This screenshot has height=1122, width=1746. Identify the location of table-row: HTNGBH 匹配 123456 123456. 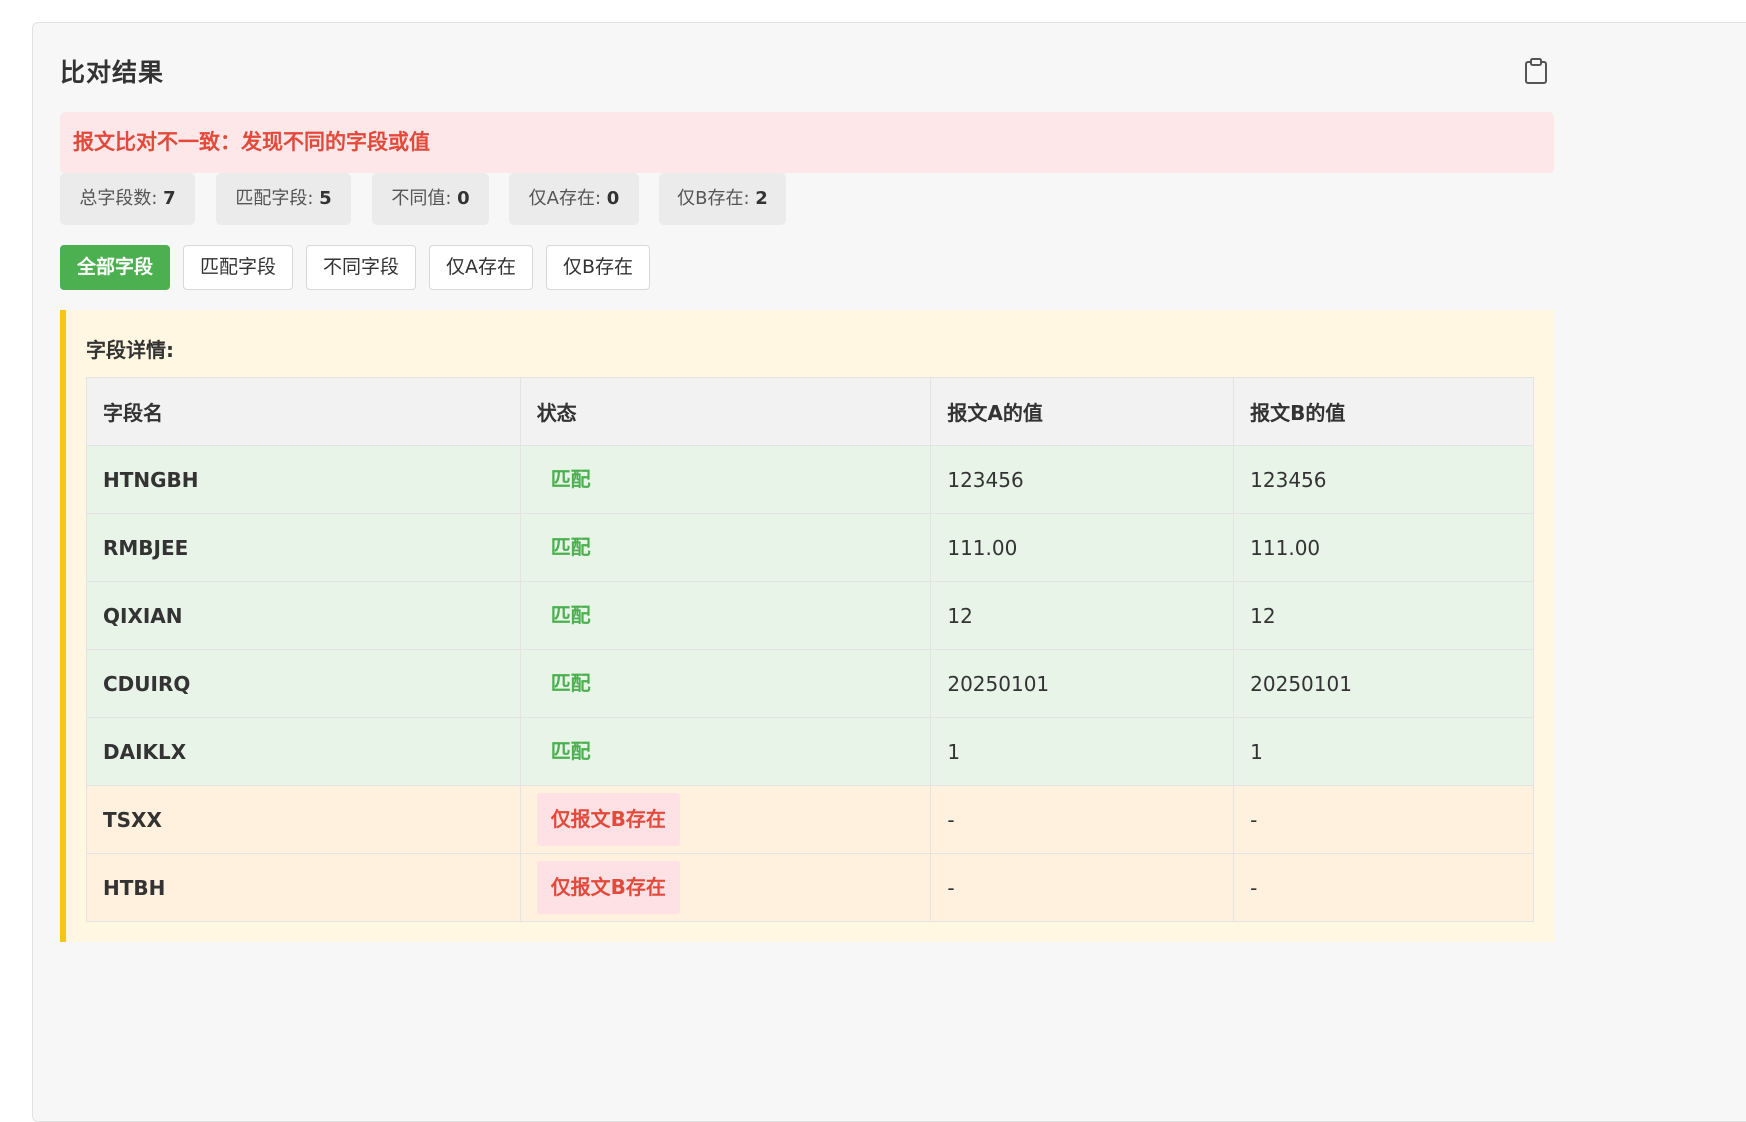
(810, 479).